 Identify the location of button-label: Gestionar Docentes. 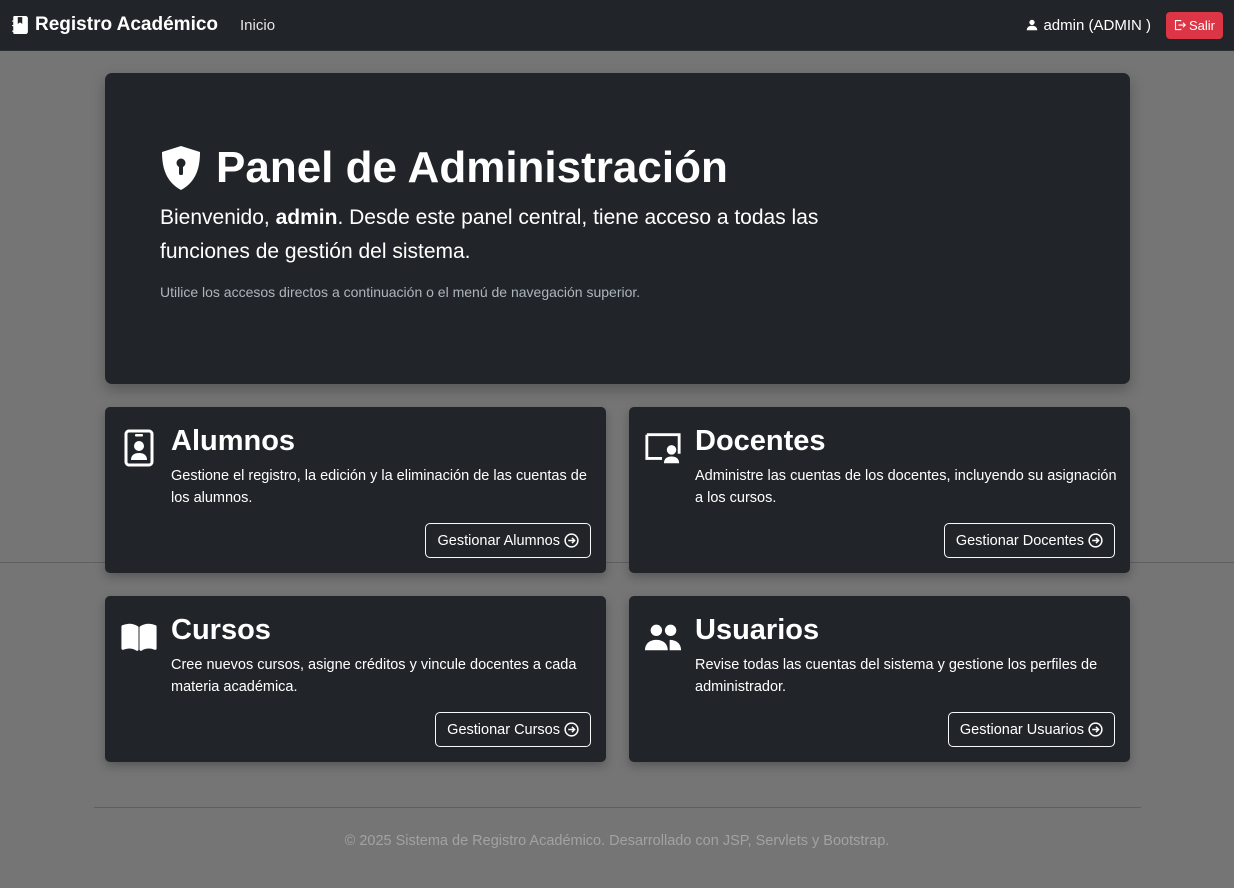
(1019, 540).